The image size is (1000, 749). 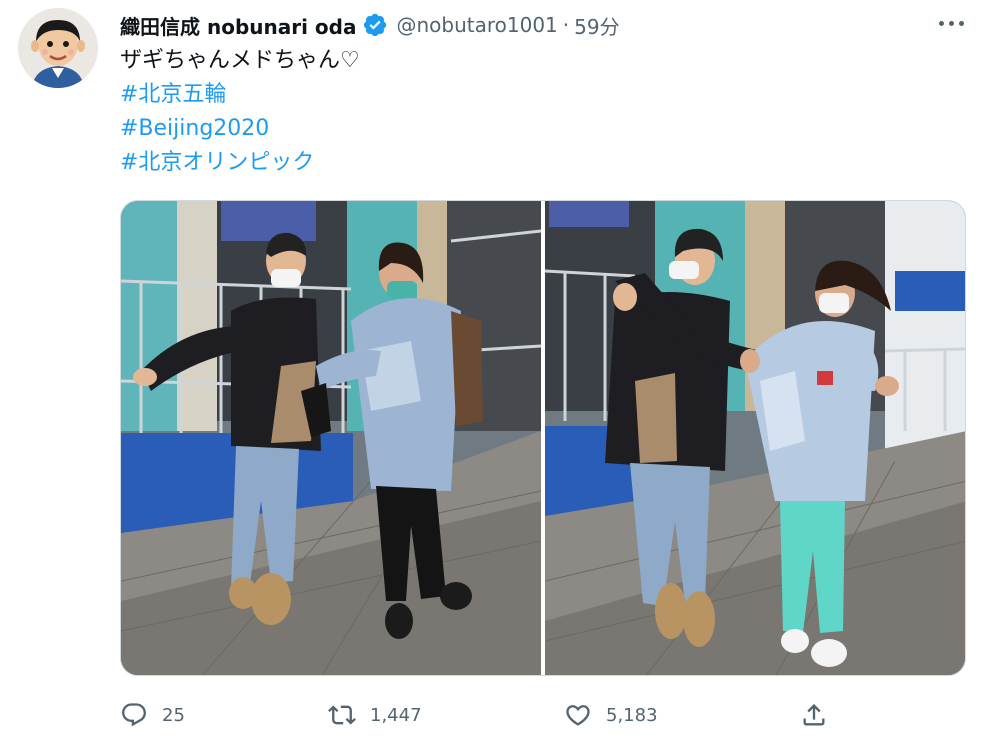 What do you see at coordinates (632, 715) in the screenshot?
I see `like-count: 5,183` at bounding box center [632, 715].